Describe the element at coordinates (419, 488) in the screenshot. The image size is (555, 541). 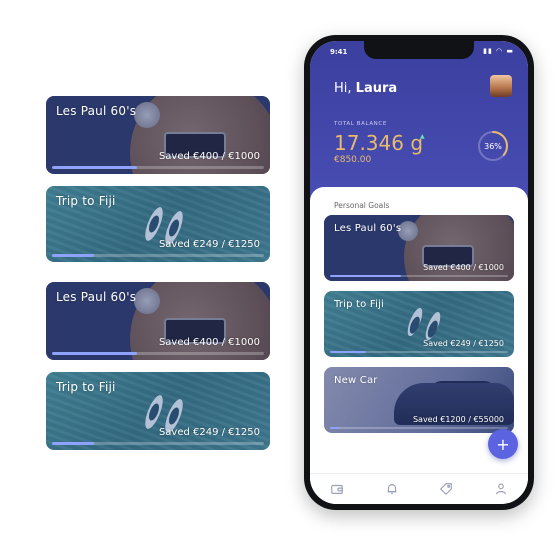
I see `bottom-nav` at that location.